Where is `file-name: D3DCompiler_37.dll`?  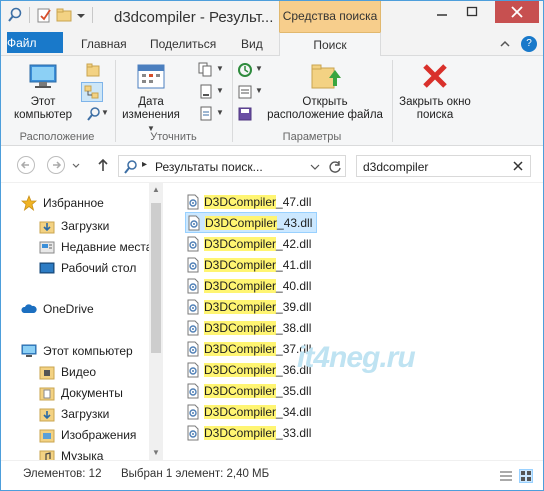
file-name: D3DCompiler_37.dll is located at coordinates (257, 348).